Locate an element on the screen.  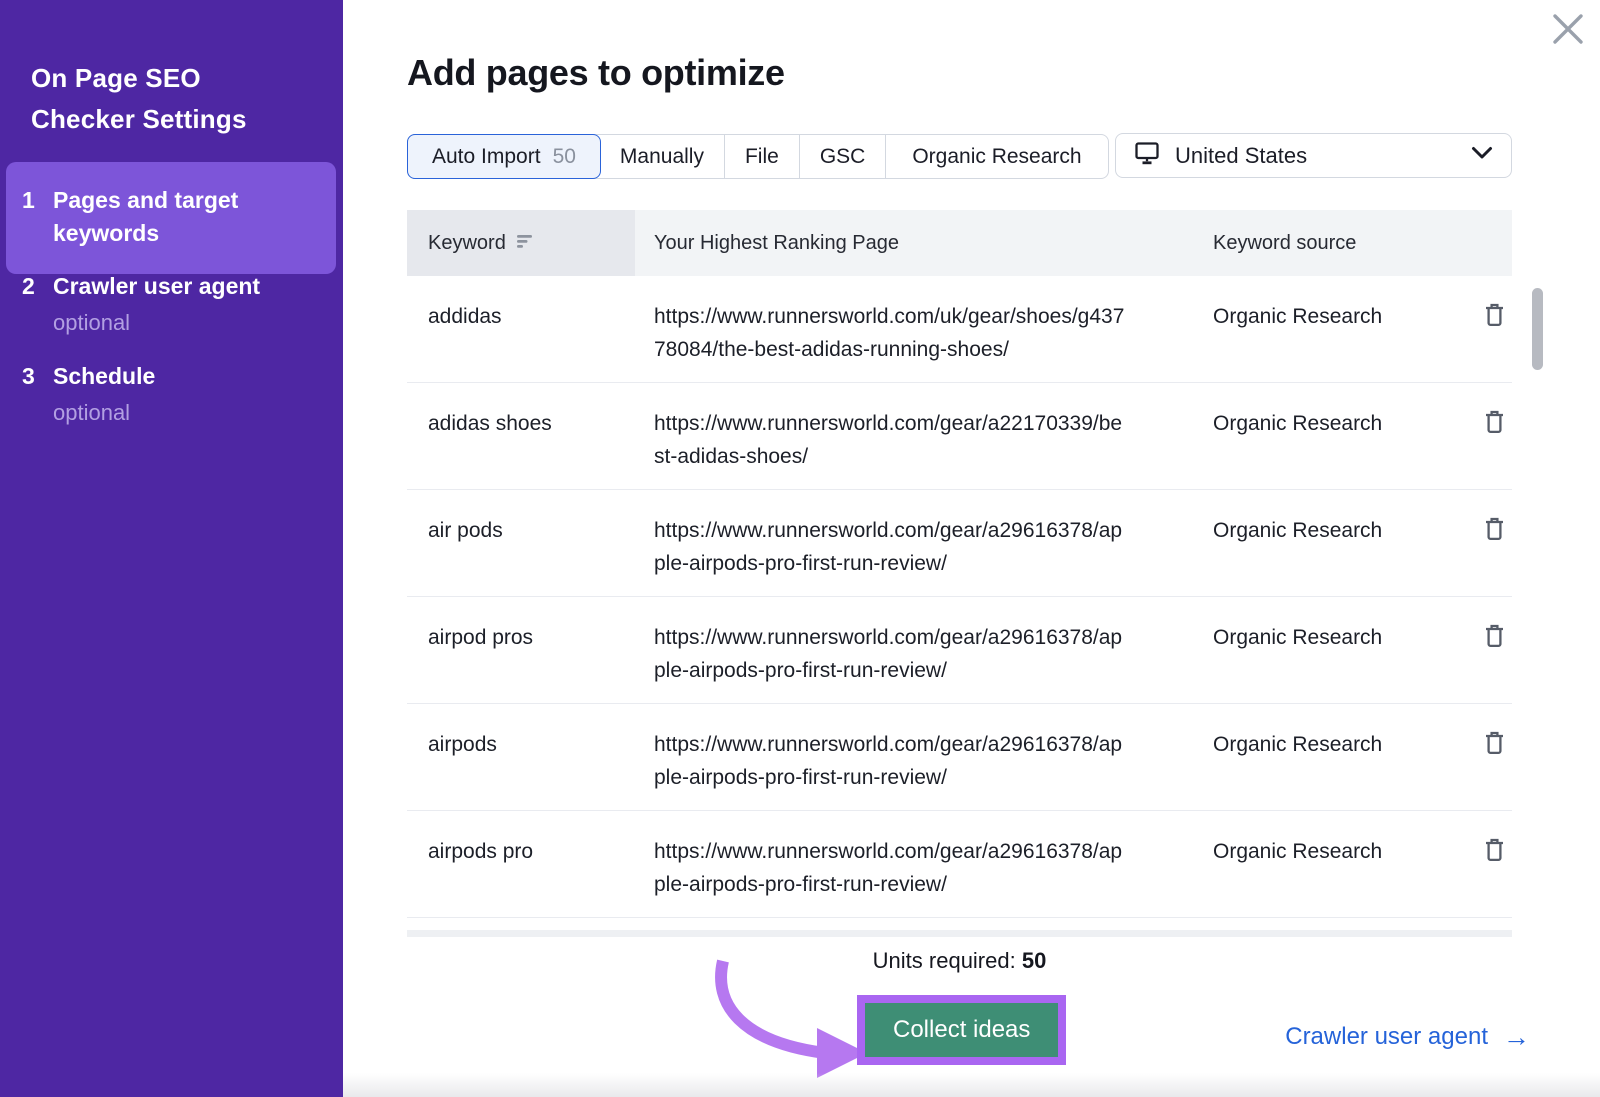
column-header-actions is located at coordinates (1497, 243).